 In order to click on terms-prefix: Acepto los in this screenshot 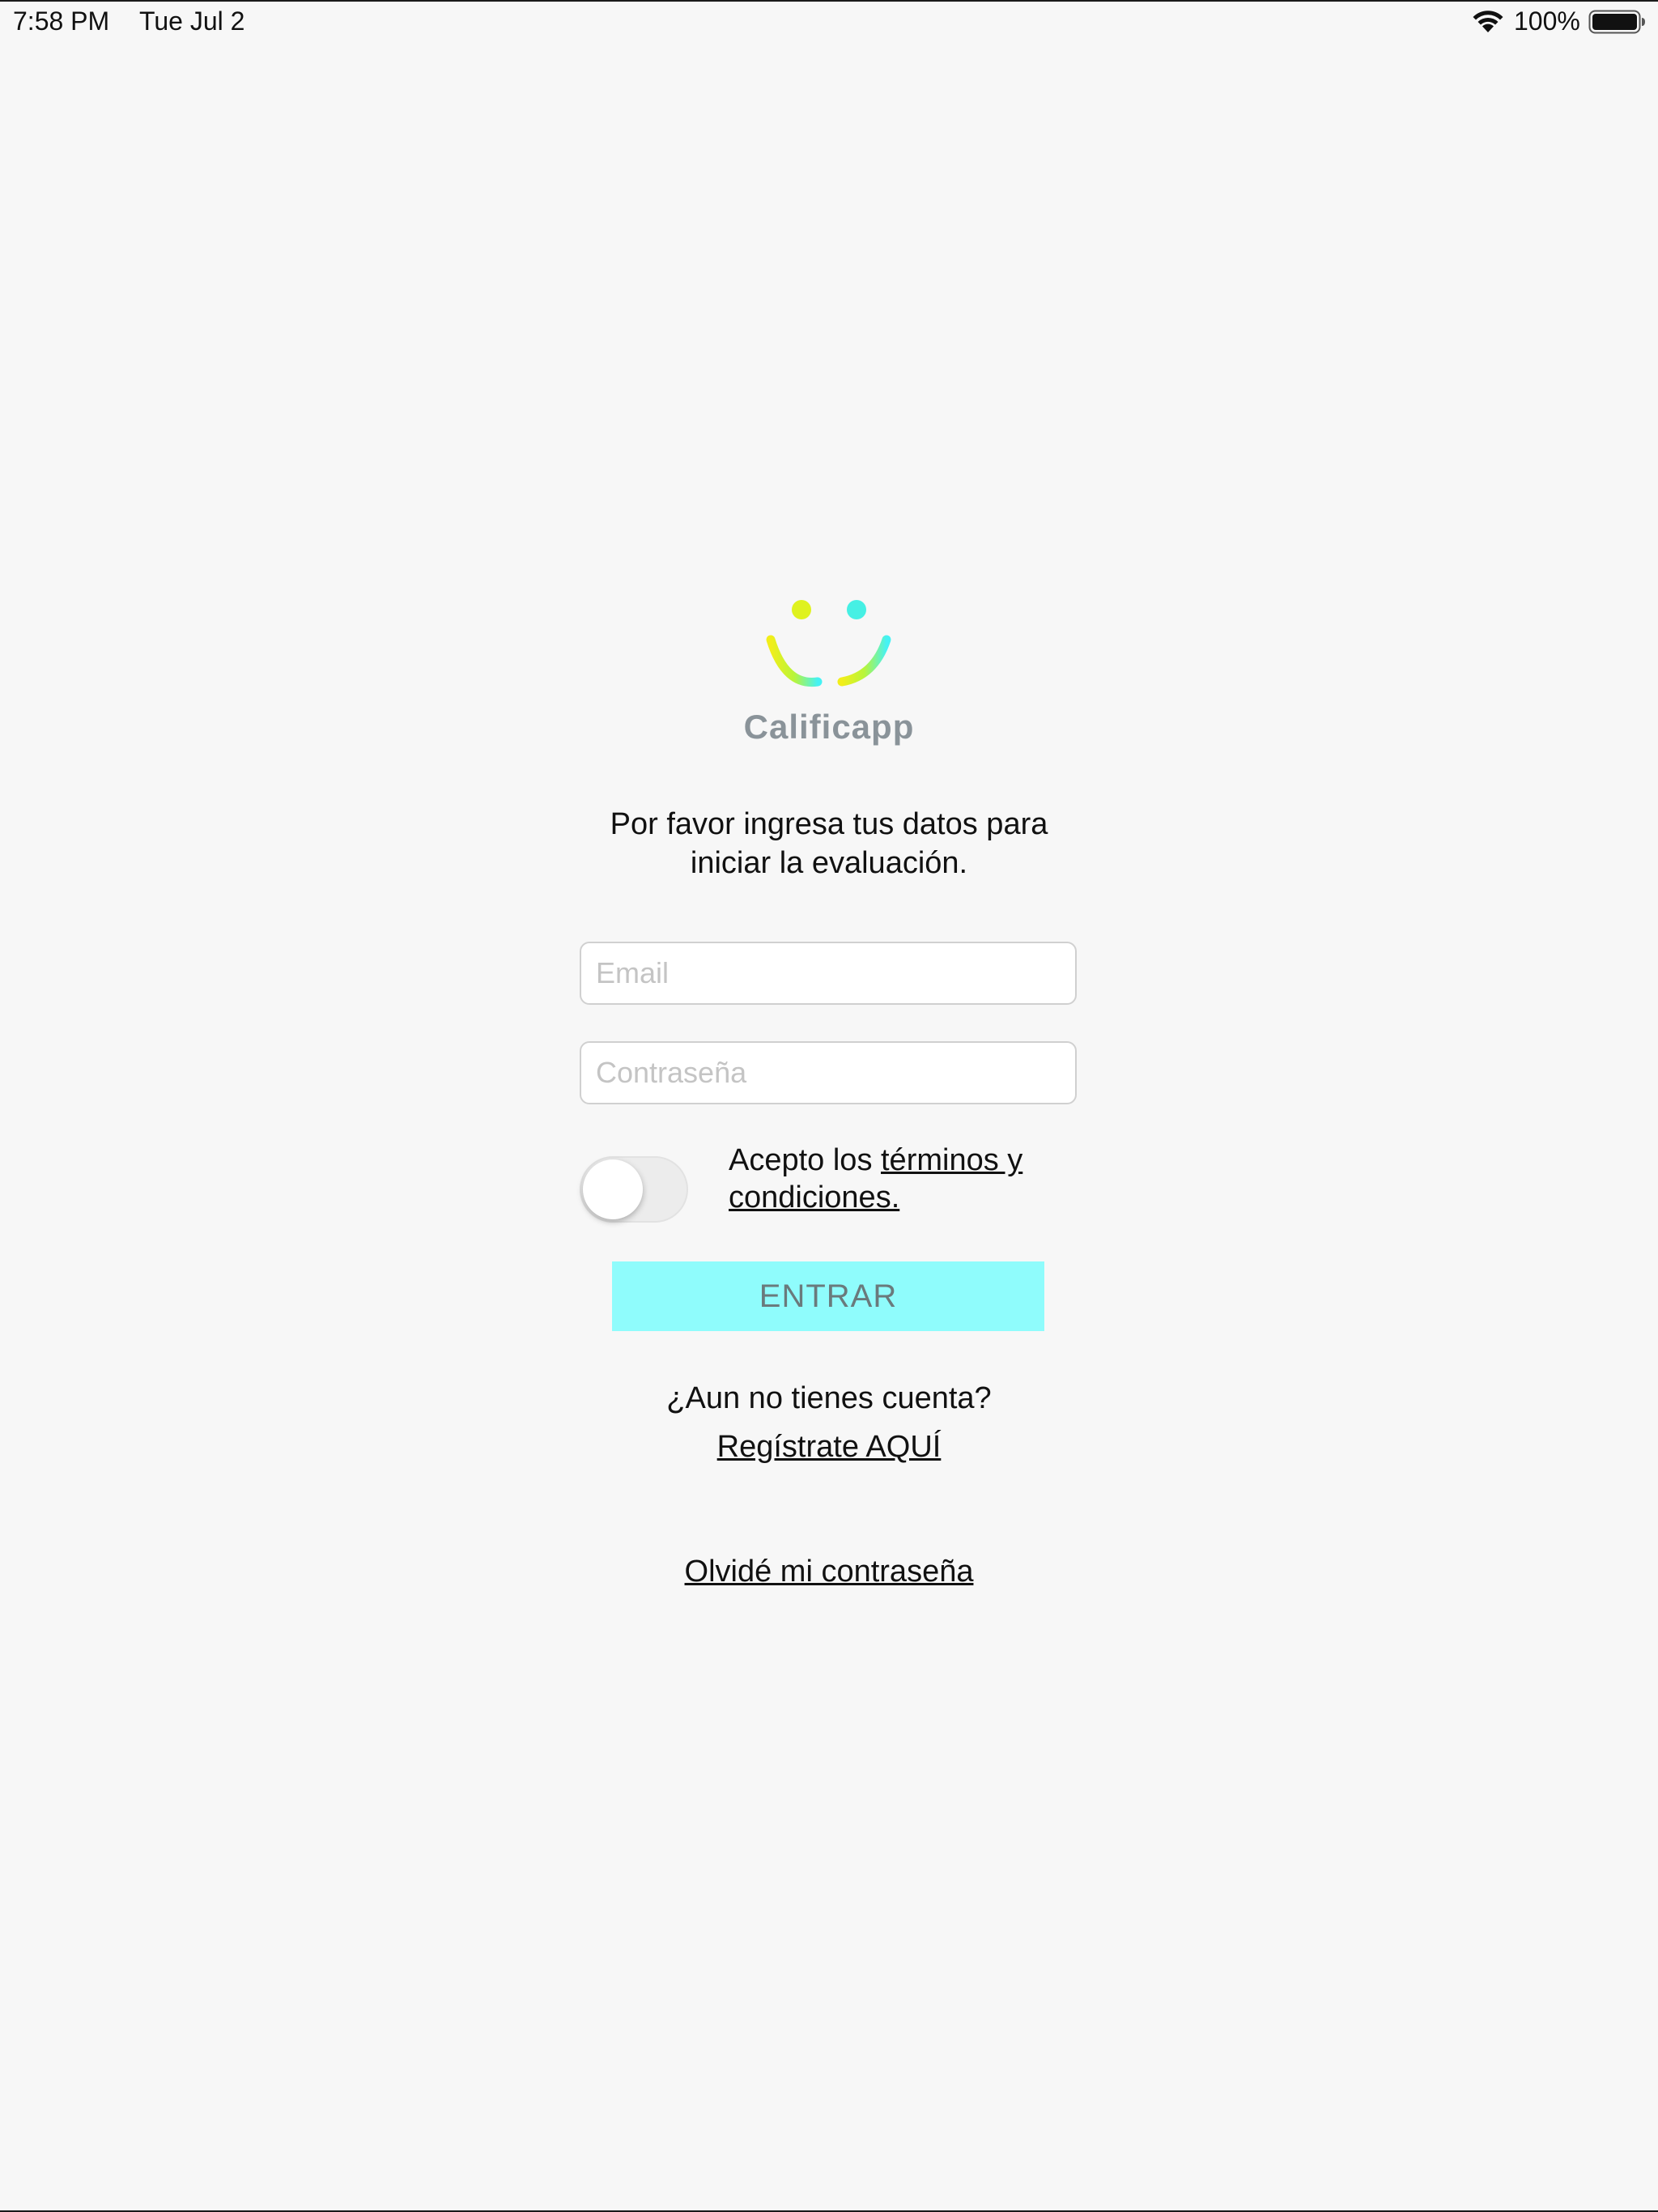, I will do `click(805, 1160)`.